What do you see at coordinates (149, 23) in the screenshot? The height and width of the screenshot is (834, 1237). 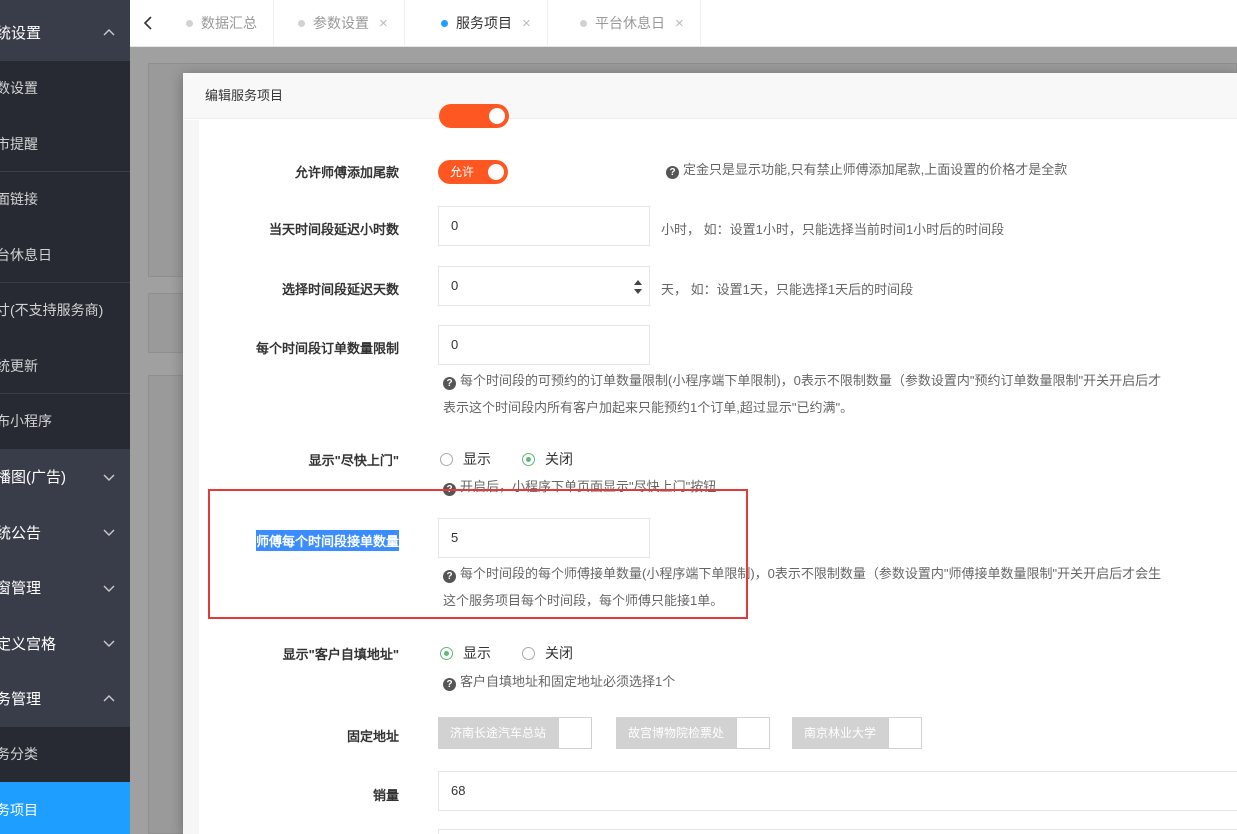 I see `tab-scroll-left-icon` at bounding box center [149, 23].